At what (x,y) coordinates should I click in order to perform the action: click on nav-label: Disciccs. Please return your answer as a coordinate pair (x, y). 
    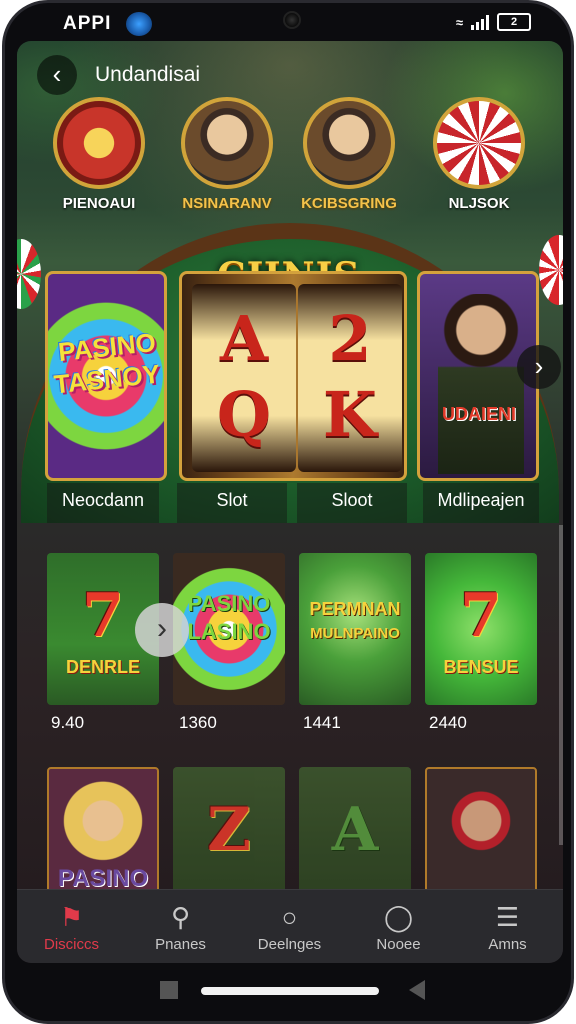
    Looking at the image, I should click on (71, 944).